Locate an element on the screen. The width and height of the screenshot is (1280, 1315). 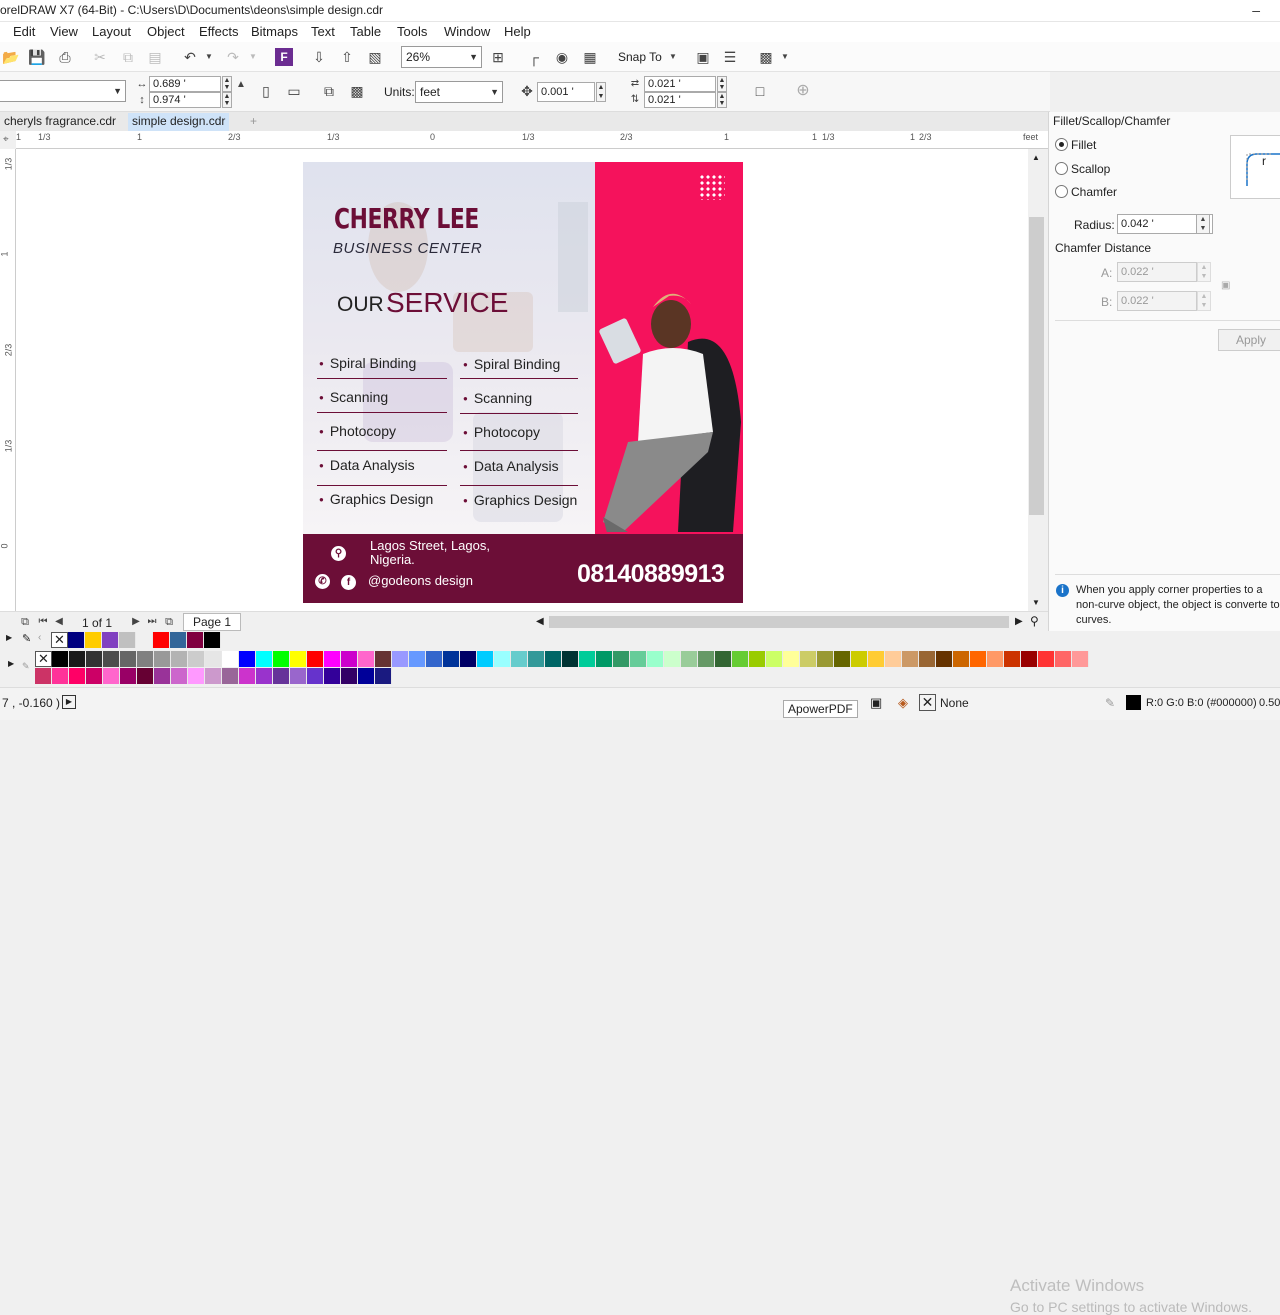
menu-effects: Effects is located at coordinates (219, 31).